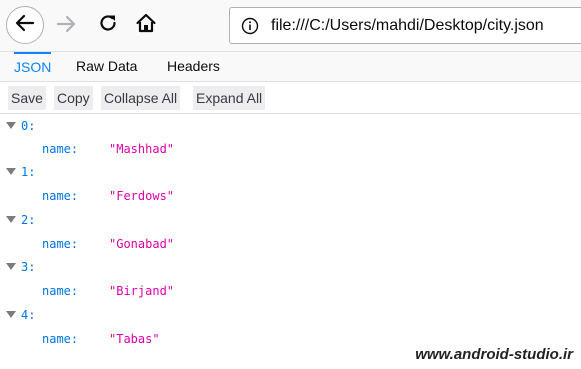  What do you see at coordinates (142, 244) in the screenshot?
I see `property-value: "Gonabad"` at bounding box center [142, 244].